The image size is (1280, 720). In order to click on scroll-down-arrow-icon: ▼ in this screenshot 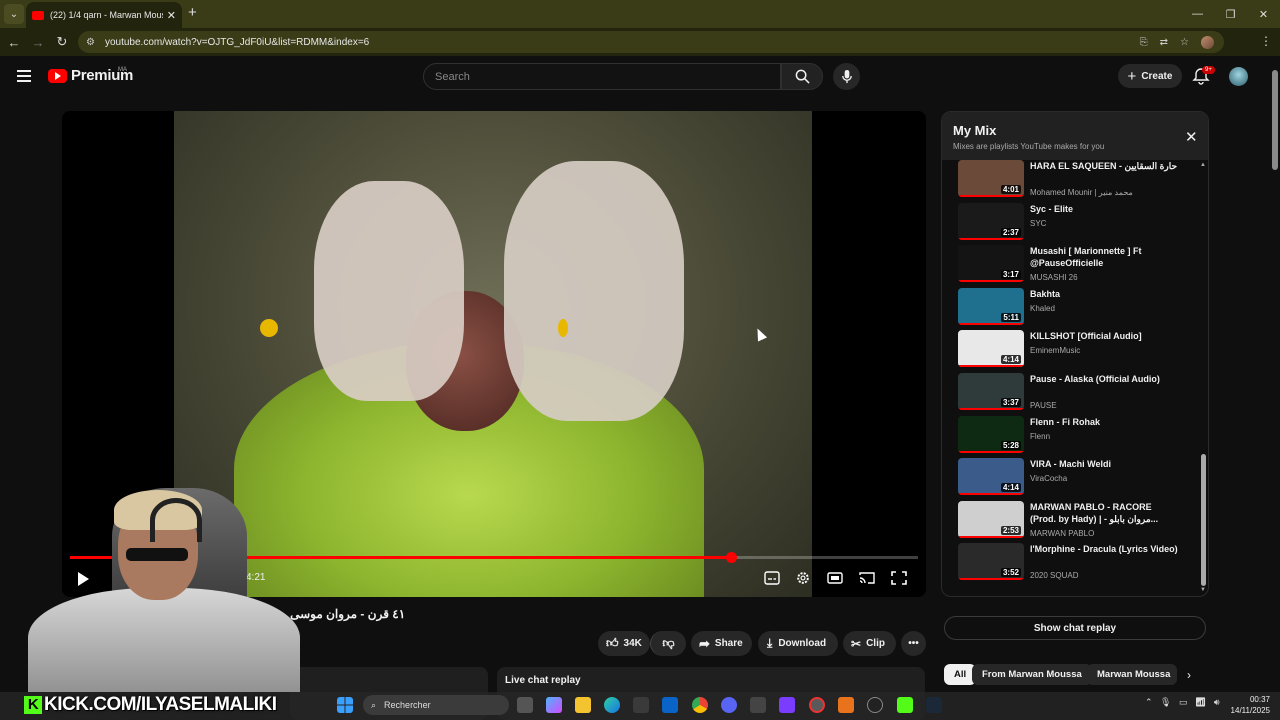, I will do `click(1203, 590)`.